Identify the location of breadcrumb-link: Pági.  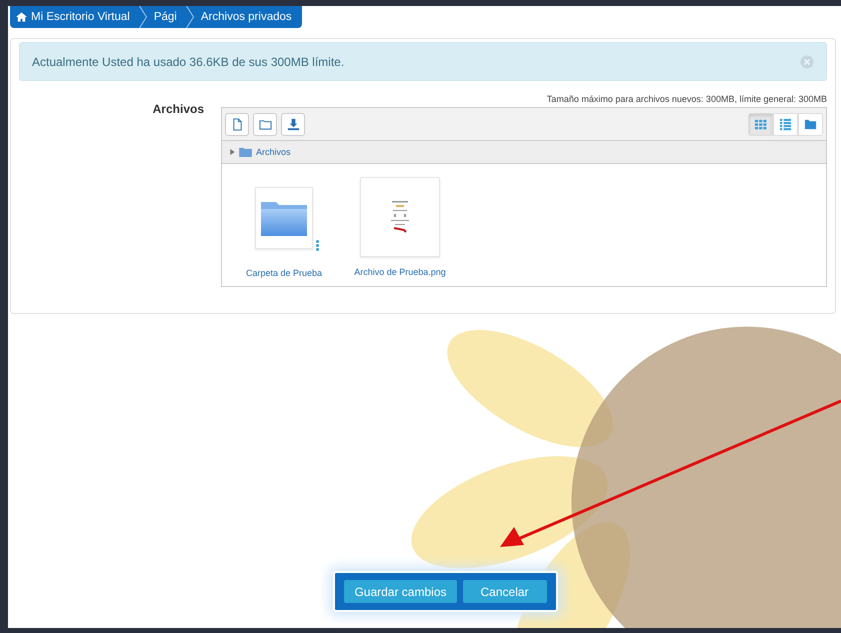
(165, 17).